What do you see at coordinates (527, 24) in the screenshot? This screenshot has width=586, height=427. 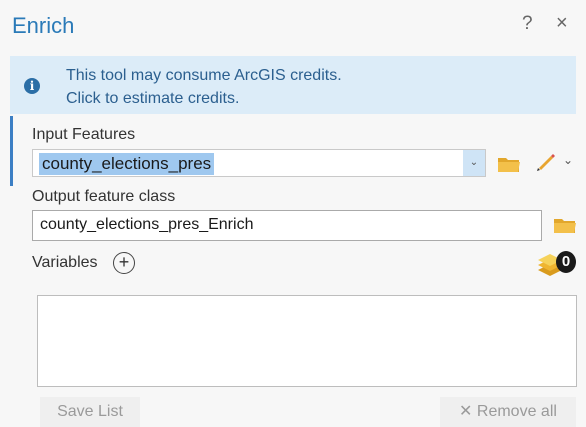 I see `help-button: ?` at bounding box center [527, 24].